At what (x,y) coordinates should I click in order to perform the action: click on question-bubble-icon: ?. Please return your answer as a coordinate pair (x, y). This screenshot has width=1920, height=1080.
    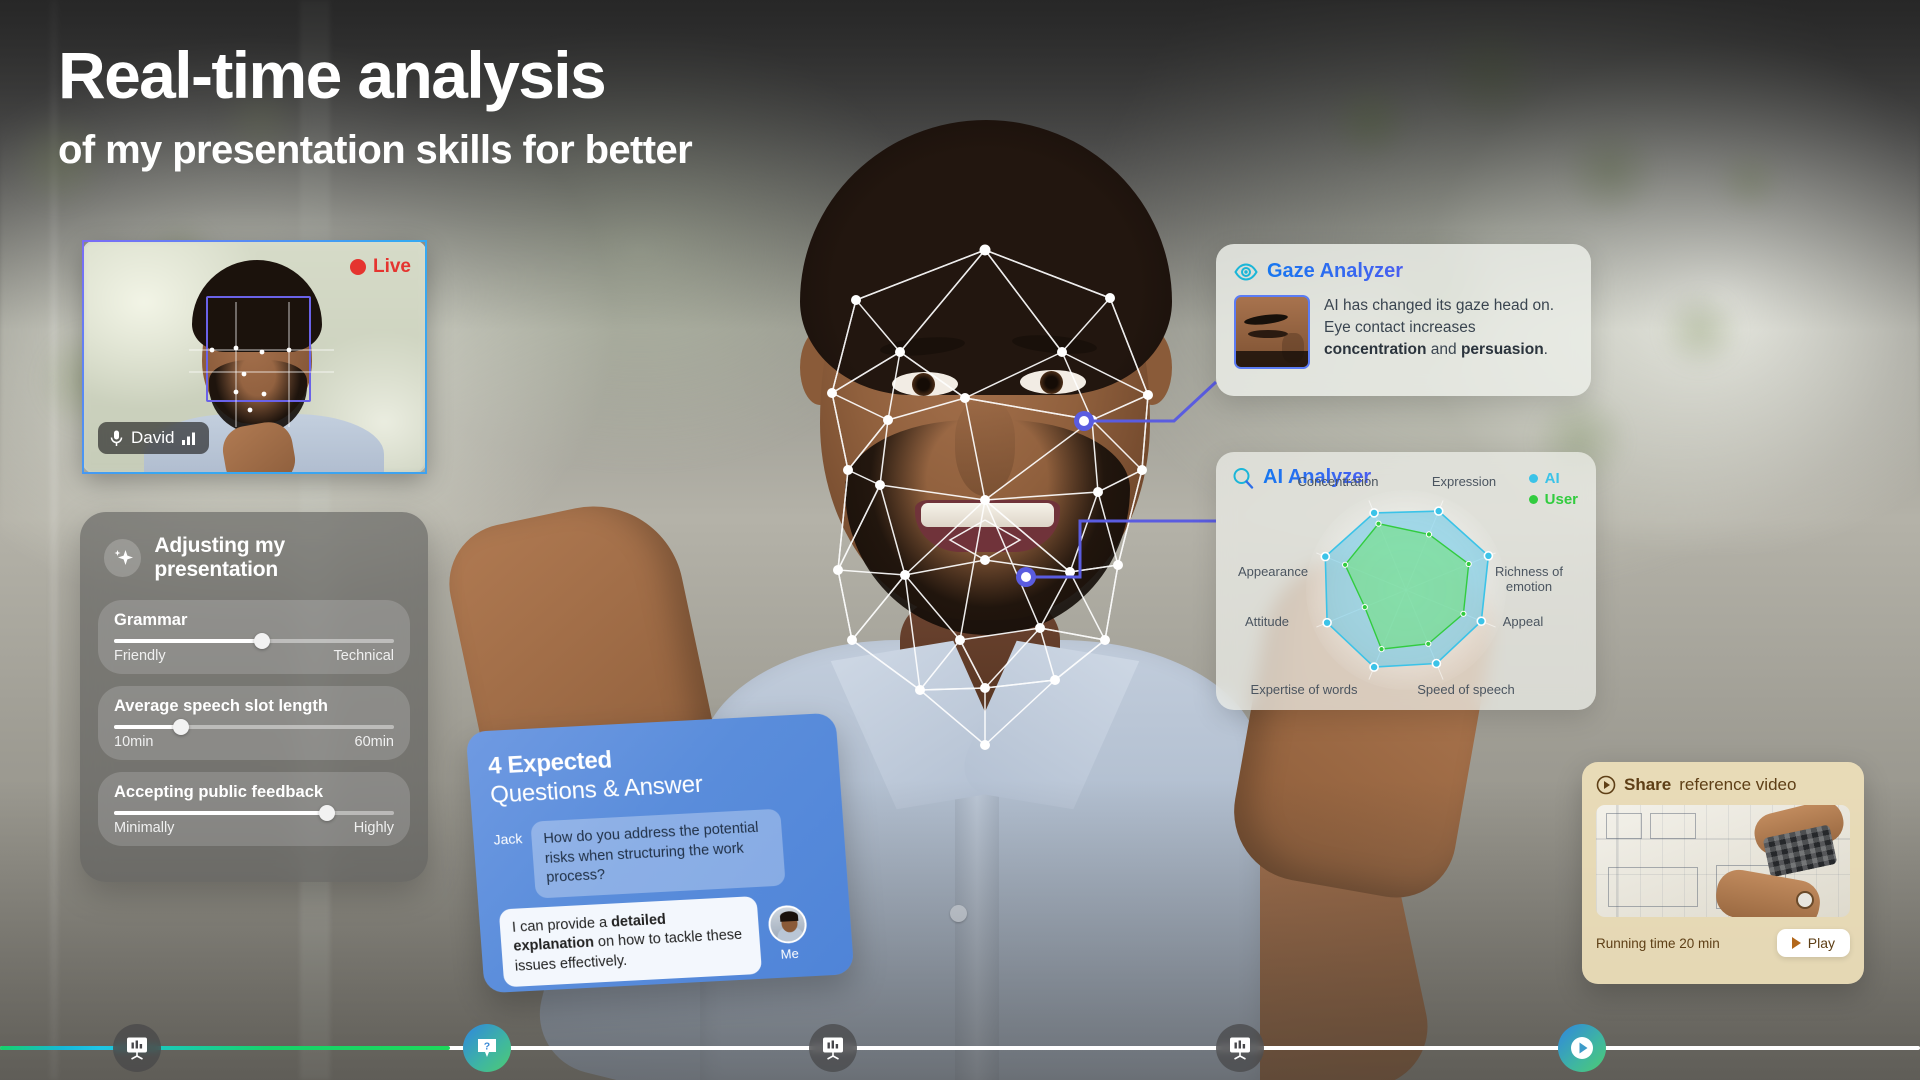
    Looking at the image, I should click on (487, 1047).